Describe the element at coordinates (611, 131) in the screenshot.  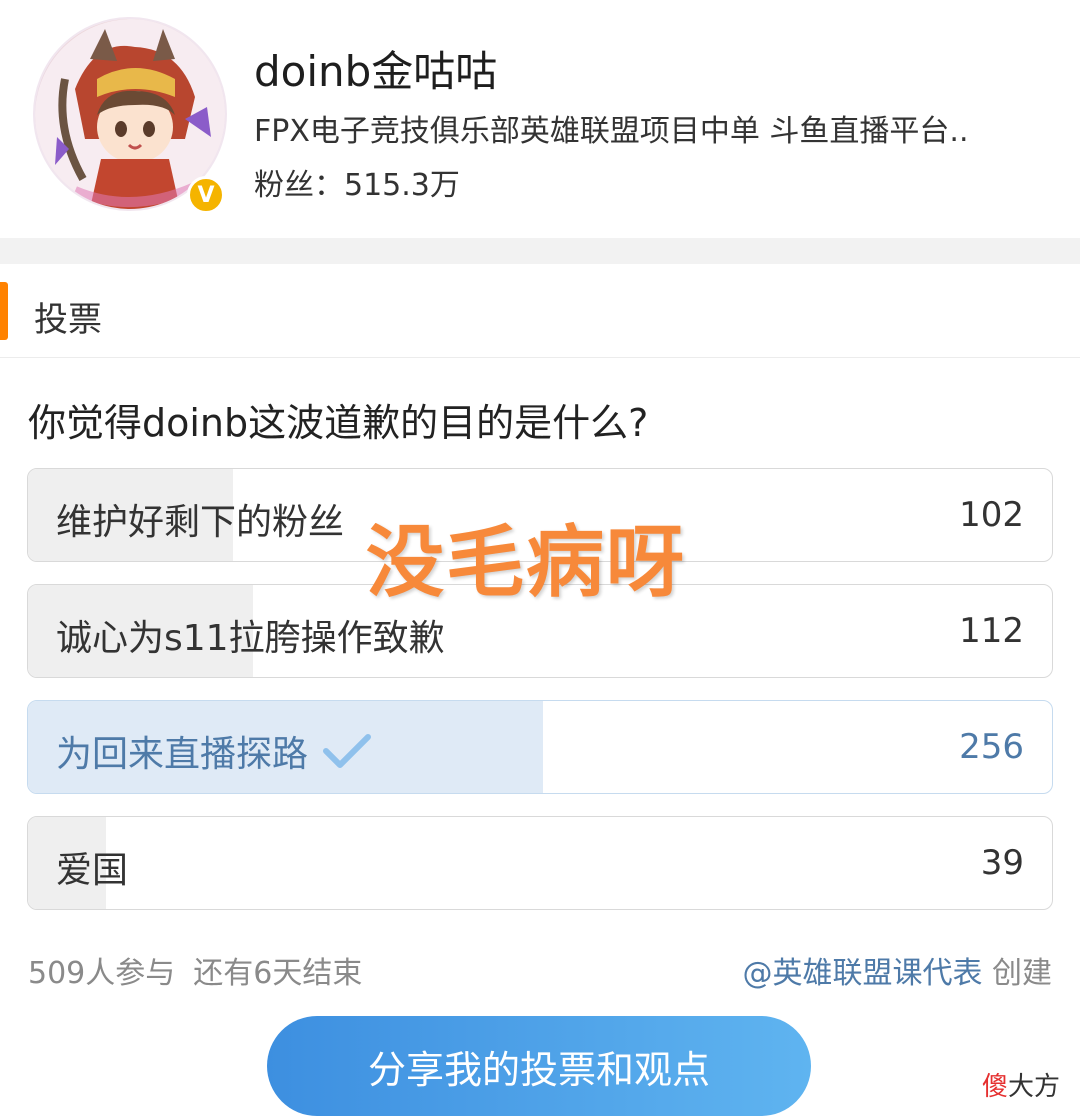
I see `user-bio: FPX电子竞技俱乐部英雄联盟项目中单 斗鱼直播平台..` at that location.